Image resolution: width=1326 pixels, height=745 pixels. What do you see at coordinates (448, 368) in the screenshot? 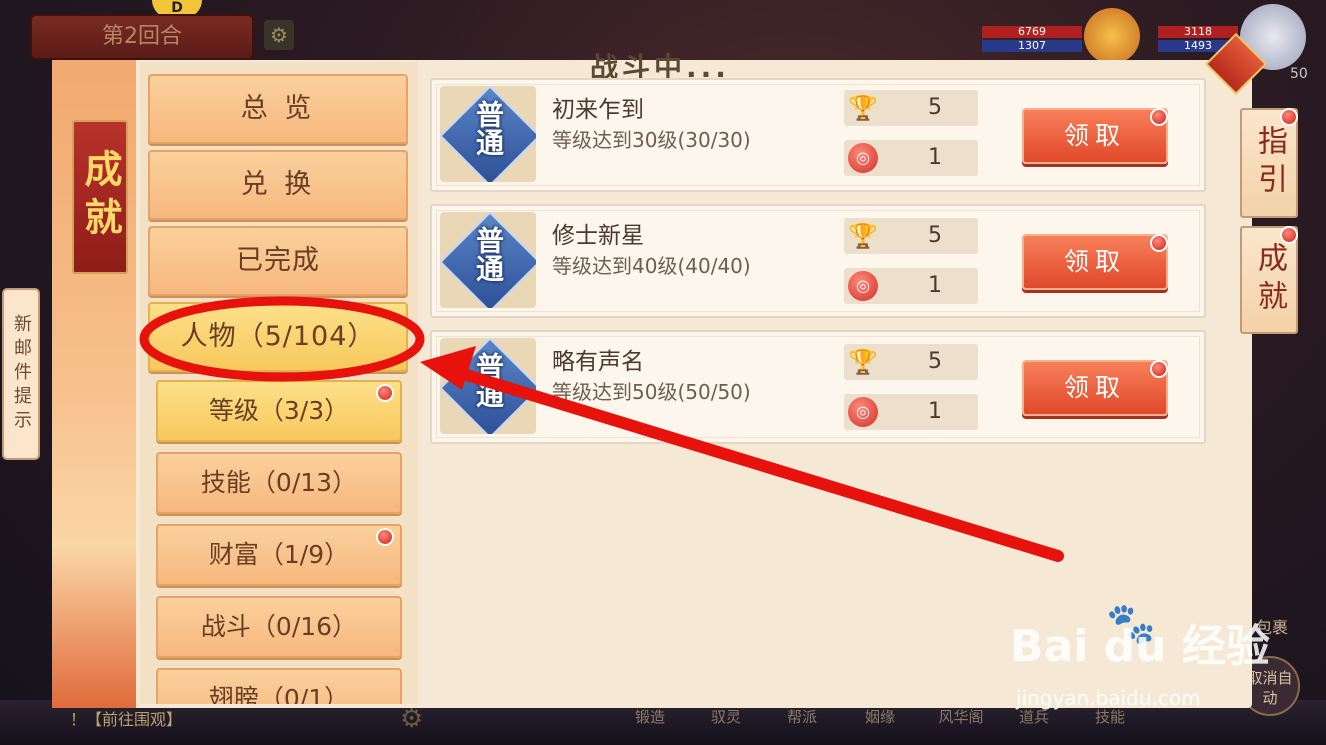
I see `annotation-arrow-head` at bounding box center [448, 368].